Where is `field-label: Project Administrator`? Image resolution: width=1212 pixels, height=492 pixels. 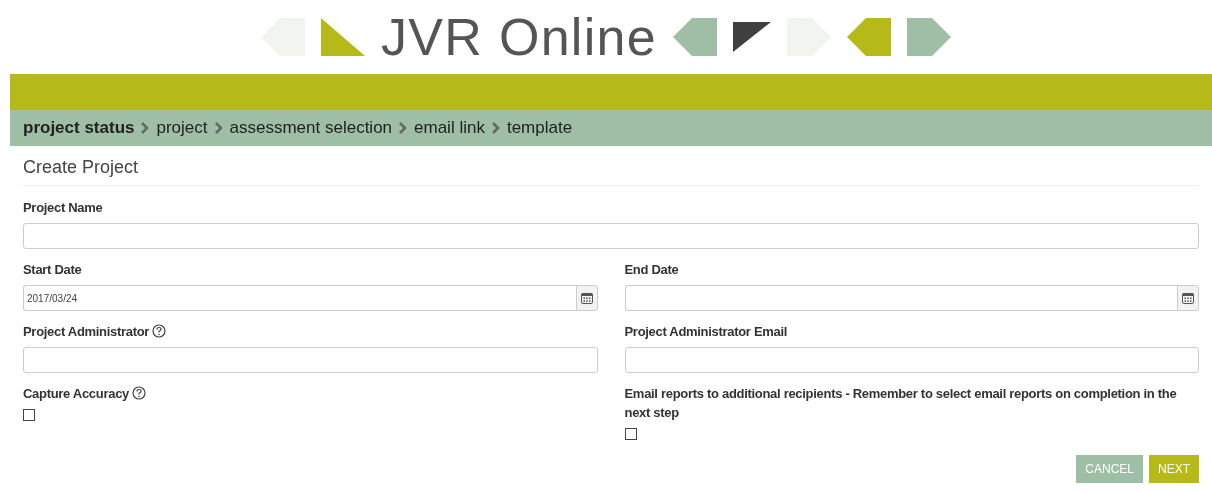
field-label: Project Administrator is located at coordinates (86, 331).